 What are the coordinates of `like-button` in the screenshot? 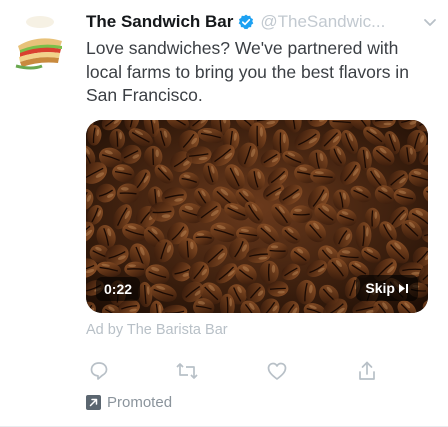 It's located at (277, 371).